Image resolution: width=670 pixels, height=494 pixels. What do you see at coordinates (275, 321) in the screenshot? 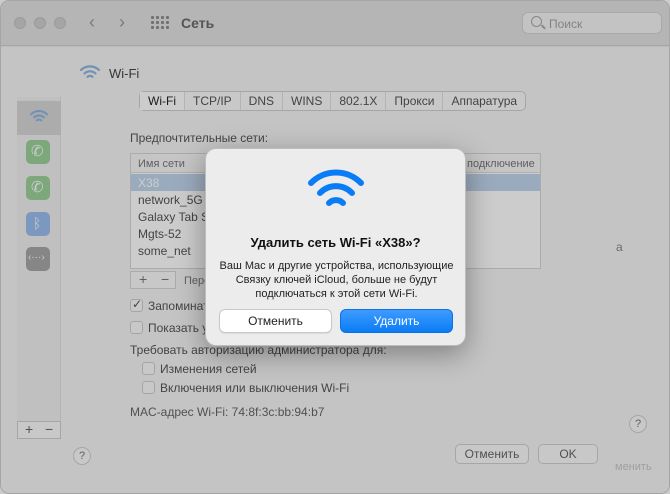
I see `dialog-cancel-button: Отменить` at bounding box center [275, 321].